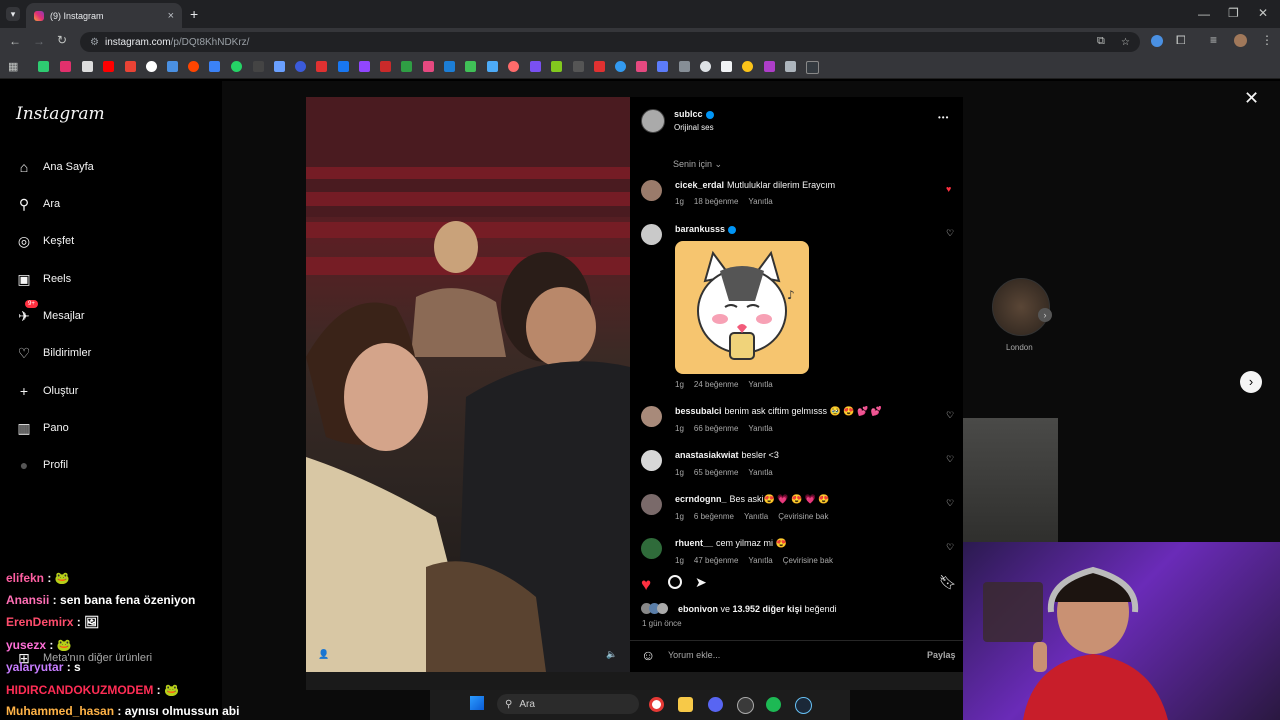 Image resolution: width=1280 pixels, height=720 pixels. Describe the element at coordinates (39, 41) in the screenshot. I see `forward-icon: →` at that location.